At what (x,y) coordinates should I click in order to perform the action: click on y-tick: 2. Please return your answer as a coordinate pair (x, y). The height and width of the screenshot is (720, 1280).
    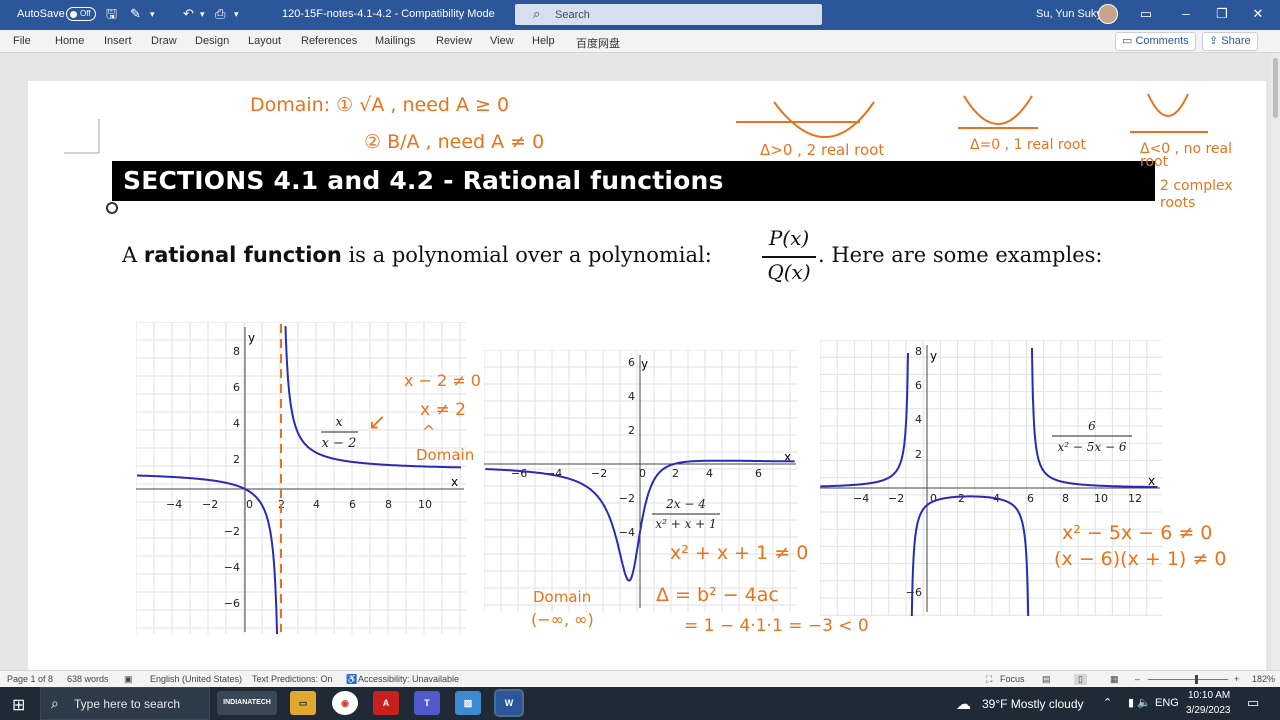
    Looking at the image, I should click on (236, 459).